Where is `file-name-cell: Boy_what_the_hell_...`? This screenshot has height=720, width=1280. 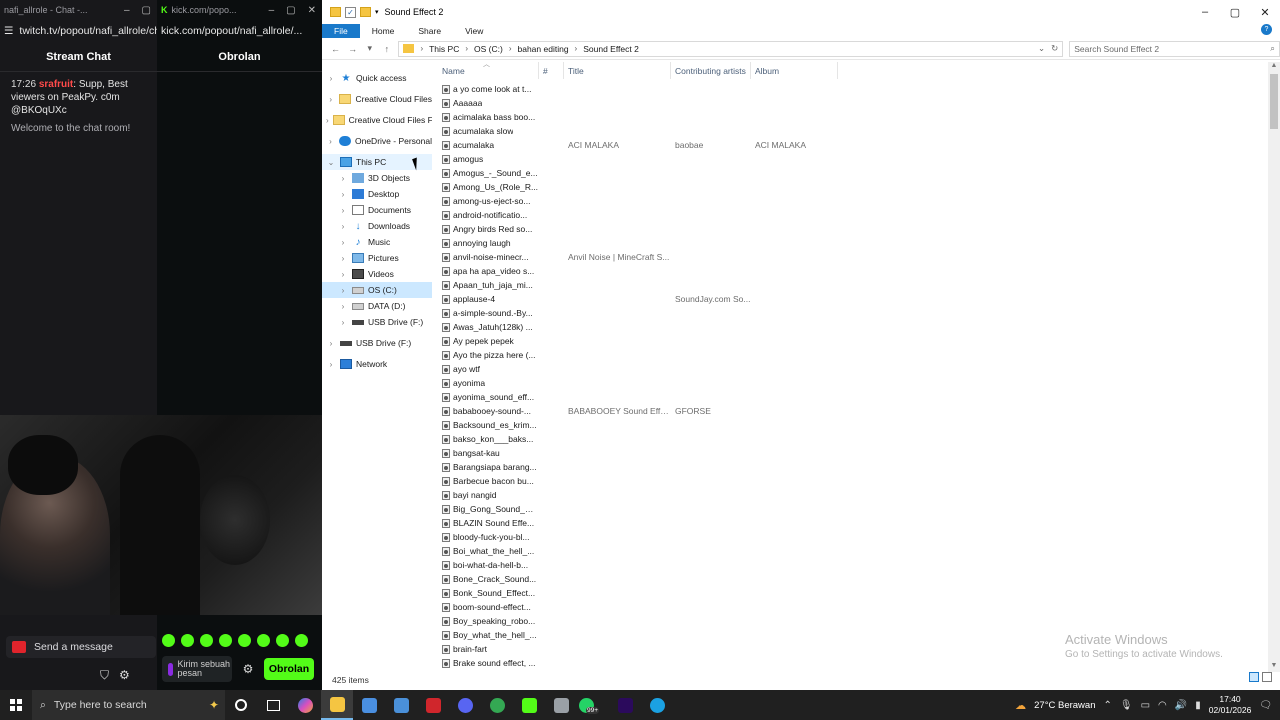
file-name-cell: Boy_what_the_hell_... is located at coordinates (488, 635).